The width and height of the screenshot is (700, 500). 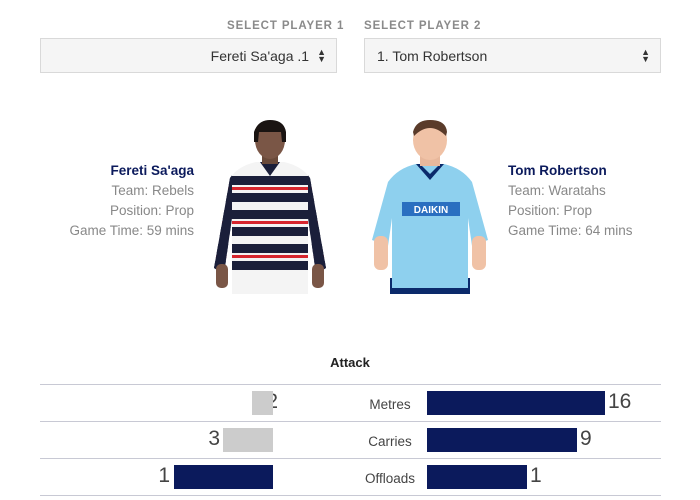 I want to click on stat-row-carries: 3 Carries 9, so click(x=350, y=441).